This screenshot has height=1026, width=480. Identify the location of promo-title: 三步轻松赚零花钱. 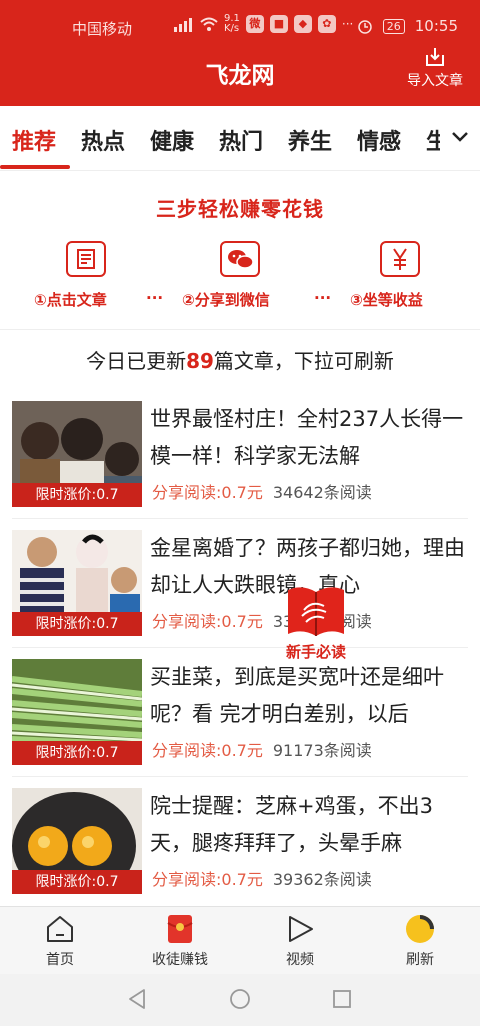
(240, 209).